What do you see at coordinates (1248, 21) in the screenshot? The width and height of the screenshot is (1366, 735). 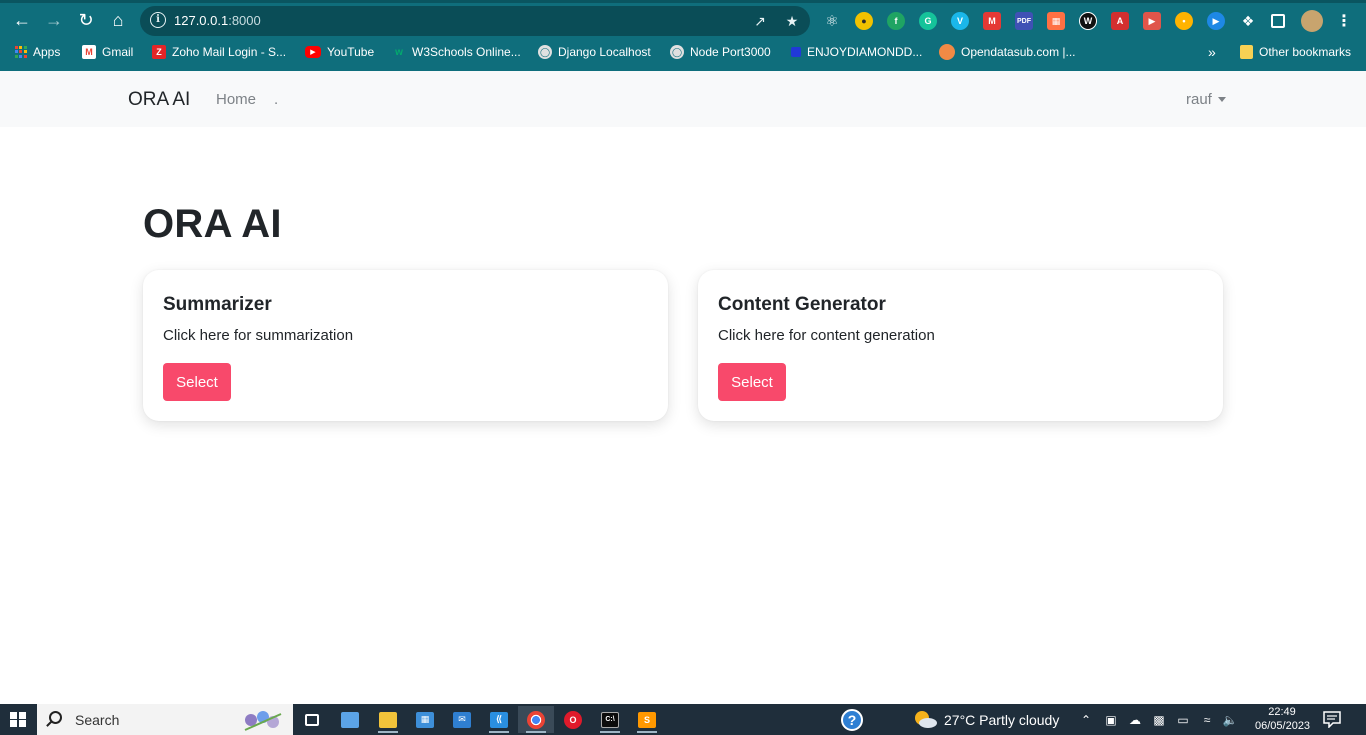 I see `extensions-puzzle-icon: ❖` at bounding box center [1248, 21].